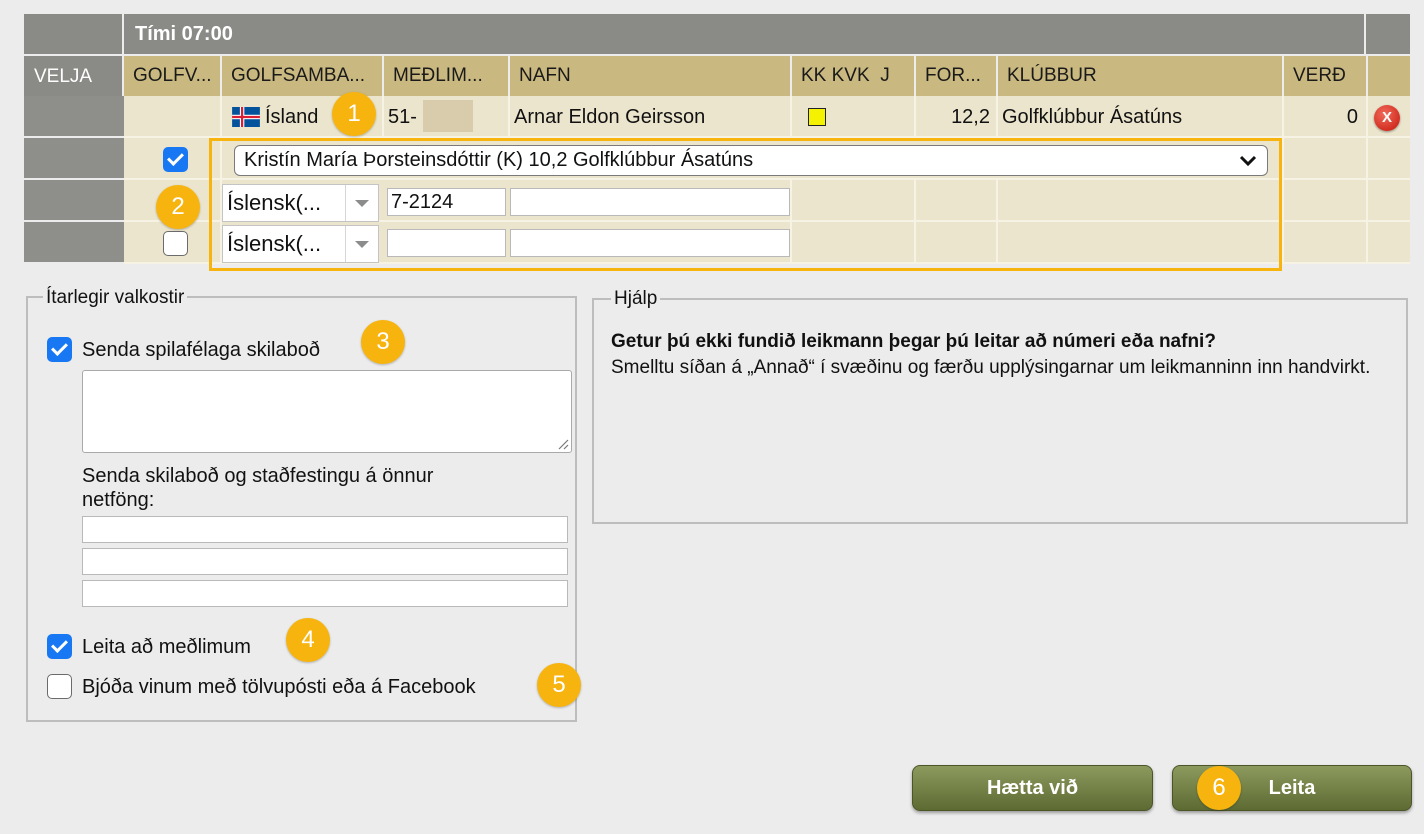 This screenshot has width=1424, height=834. What do you see at coordinates (166, 647) in the screenshot?
I see `search-members-label: Leita að meðlimum` at bounding box center [166, 647].